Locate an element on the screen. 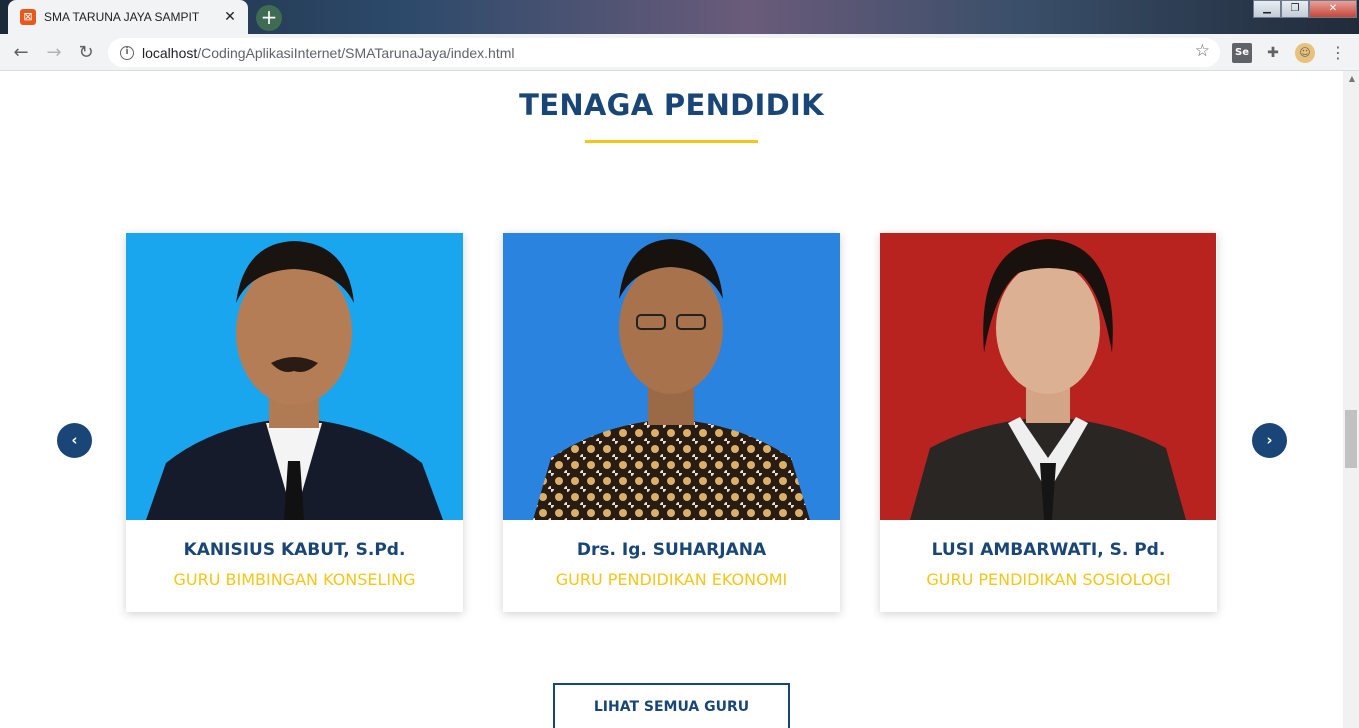 This screenshot has width=1359, height=728. selenium-extension-icon: Se is located at coordinates (1242, 53).